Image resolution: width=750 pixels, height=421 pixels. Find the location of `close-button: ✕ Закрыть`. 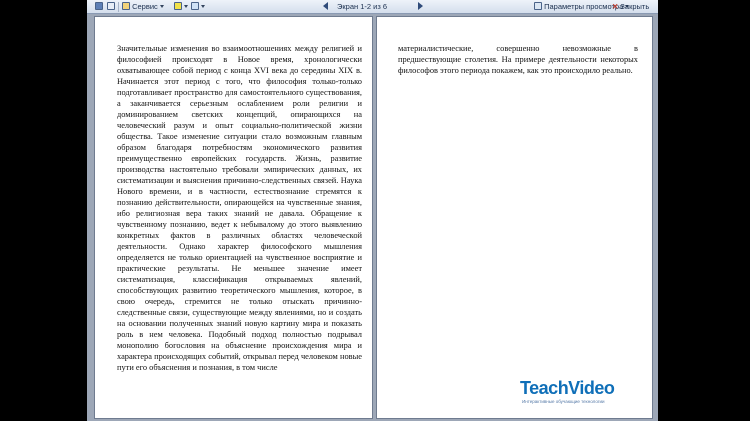

close-button: ✕ Закрыть is located at coordinates (630, 7).